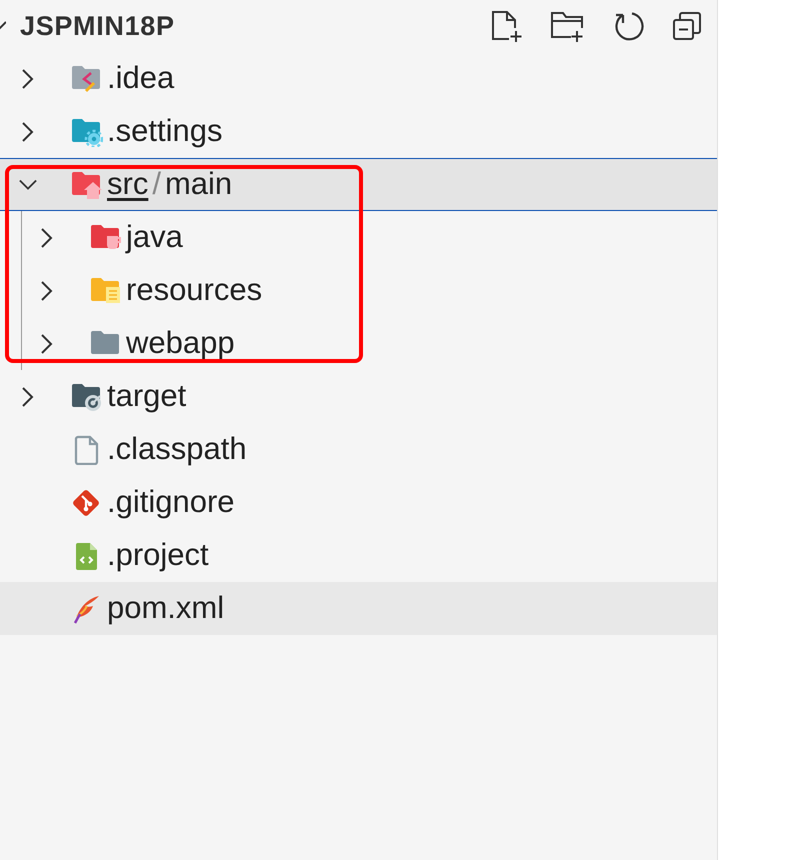  Describe the element at coordinates (358, 343) in the screenshot. I see `tree-item: webapp` at that location.